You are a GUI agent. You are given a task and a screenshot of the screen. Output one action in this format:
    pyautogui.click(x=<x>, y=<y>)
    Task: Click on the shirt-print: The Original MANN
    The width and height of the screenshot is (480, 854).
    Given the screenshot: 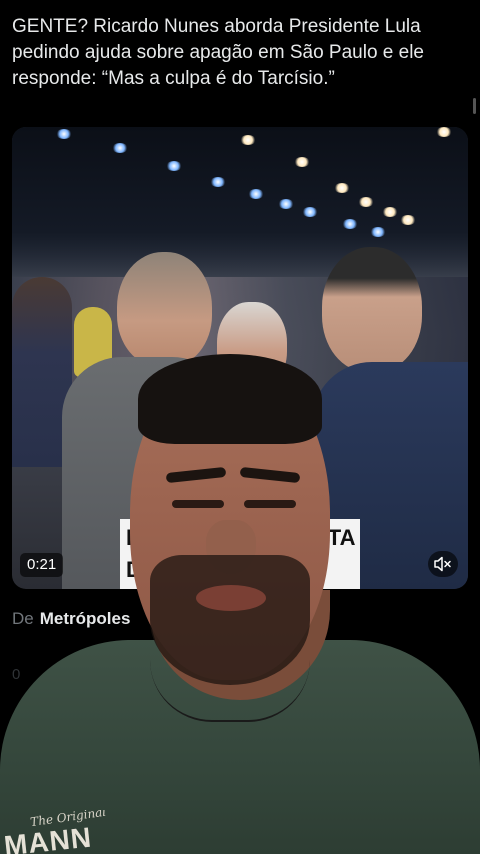 What is the action you would take?
    pyautogui.click(x=75, y=832)
    